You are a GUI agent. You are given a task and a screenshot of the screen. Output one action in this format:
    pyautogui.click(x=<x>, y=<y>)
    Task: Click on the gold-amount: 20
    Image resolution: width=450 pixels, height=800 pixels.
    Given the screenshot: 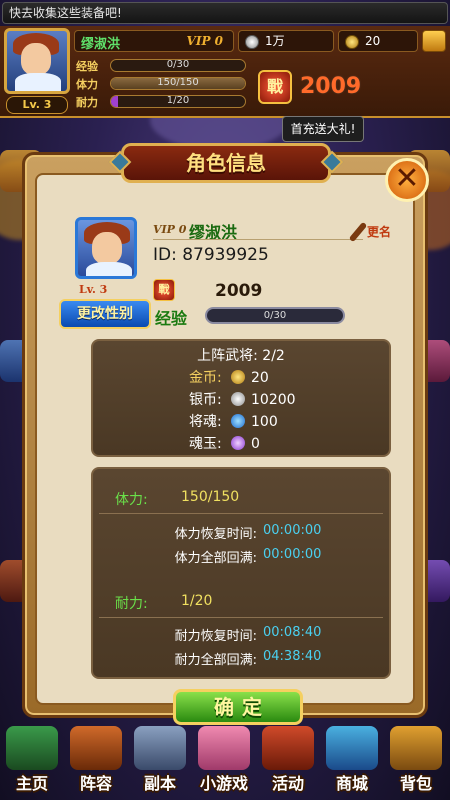 What is the action you would take?
    pyautogui.click(x=373, y=41)
    